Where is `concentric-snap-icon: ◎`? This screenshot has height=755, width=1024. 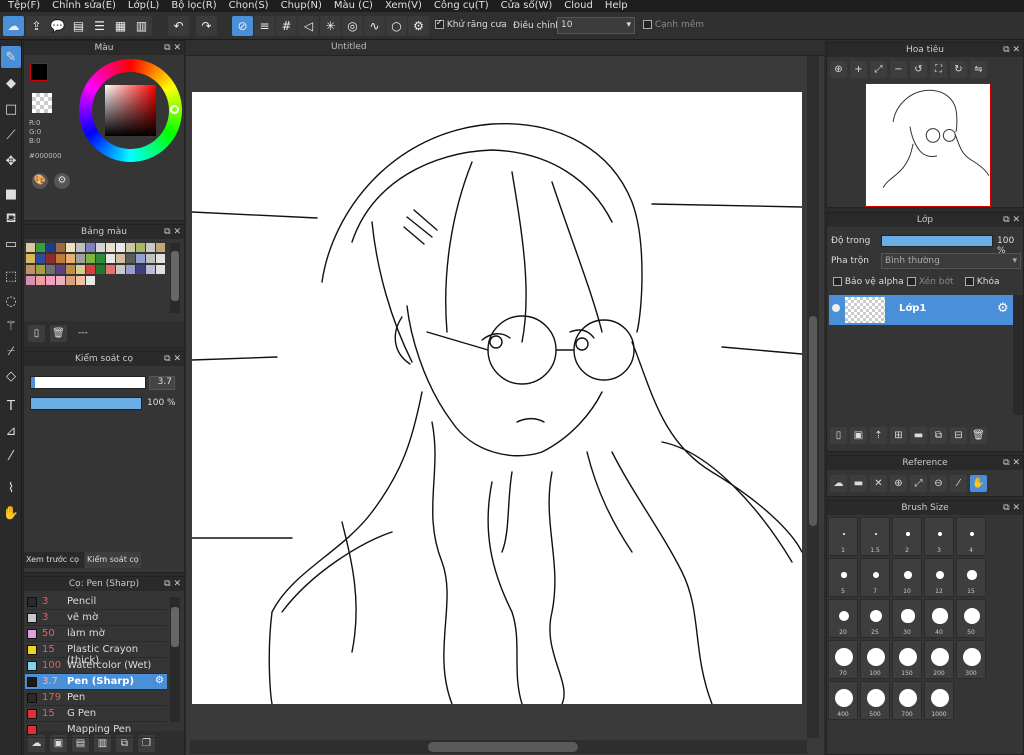 concentric-snap-icon: ◎ is located at coordinates (352, 26).